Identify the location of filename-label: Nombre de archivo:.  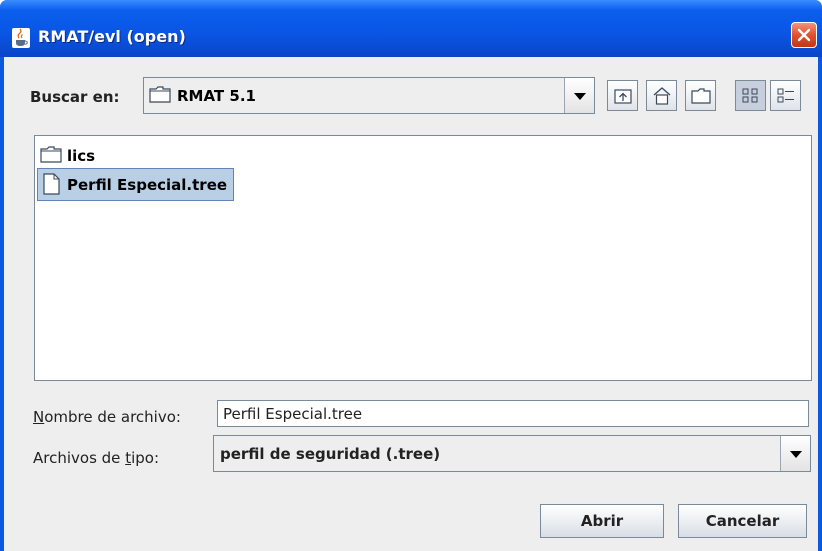
(107, 417).